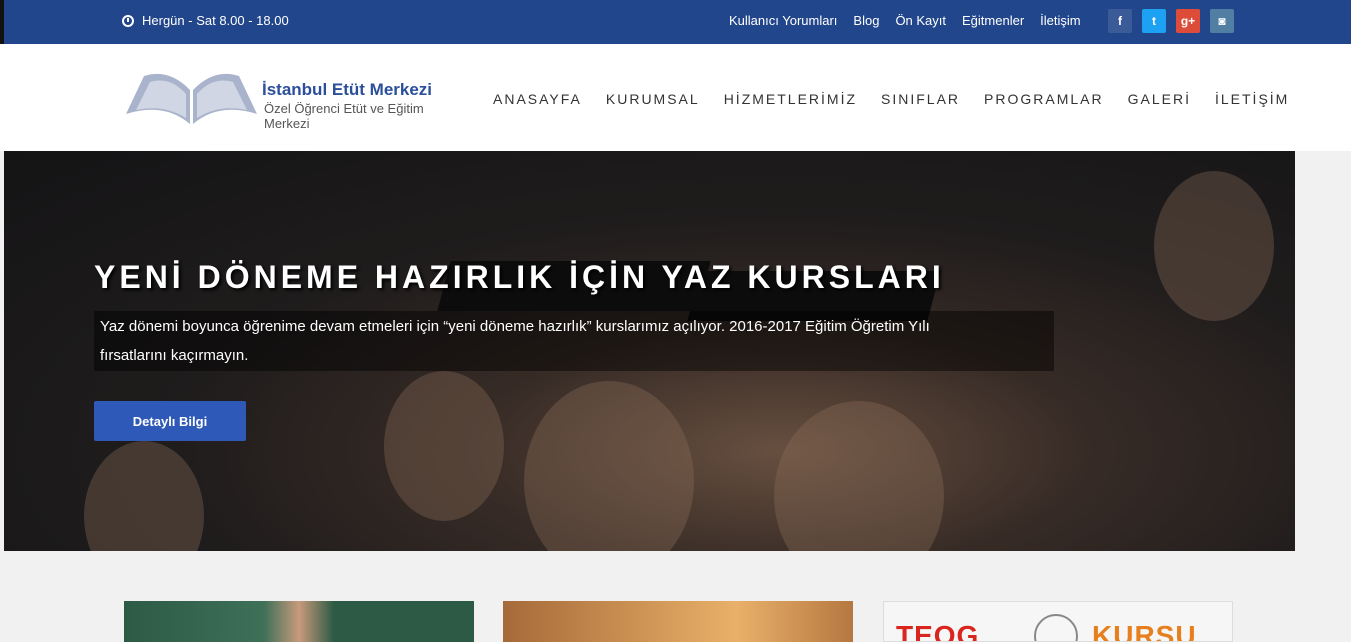 The height and width of the screenshot is (642, 1351). Describe the element at coordinates (2, 24) in the screenshot. I see `left-edge` at that location.